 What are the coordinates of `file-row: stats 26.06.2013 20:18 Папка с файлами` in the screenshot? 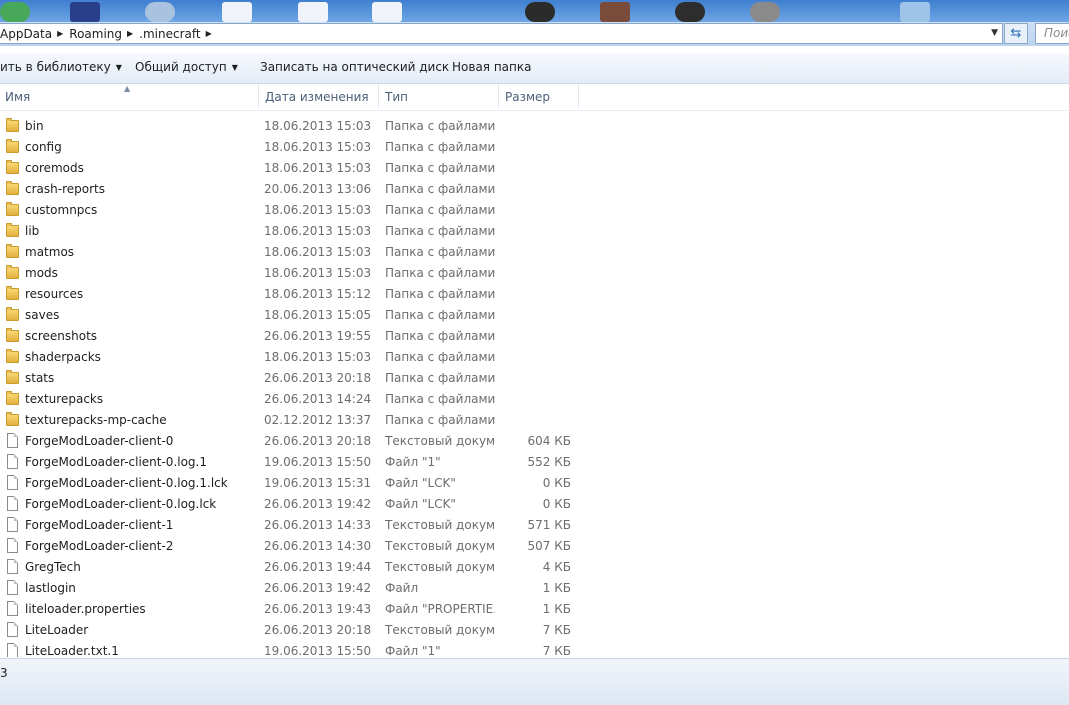 It's located at (534, 377).